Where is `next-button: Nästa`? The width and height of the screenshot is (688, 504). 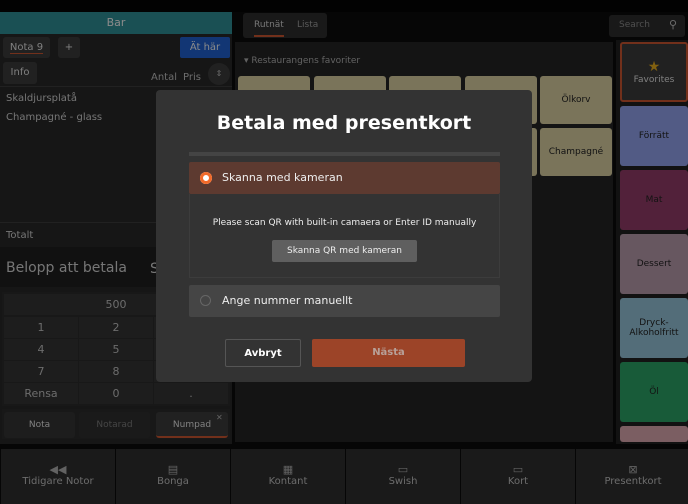
next-button: Nästa is located at coordinates (388, 353).